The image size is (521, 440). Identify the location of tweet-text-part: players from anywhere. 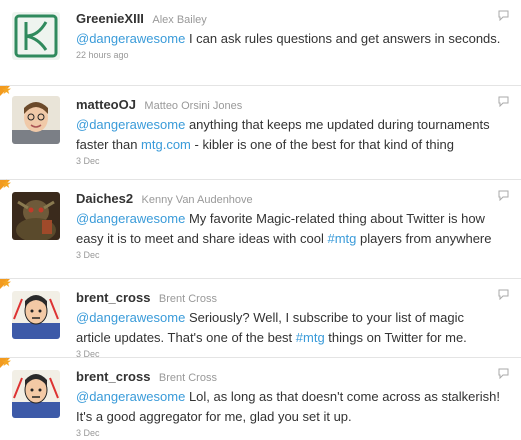
(424, 238).